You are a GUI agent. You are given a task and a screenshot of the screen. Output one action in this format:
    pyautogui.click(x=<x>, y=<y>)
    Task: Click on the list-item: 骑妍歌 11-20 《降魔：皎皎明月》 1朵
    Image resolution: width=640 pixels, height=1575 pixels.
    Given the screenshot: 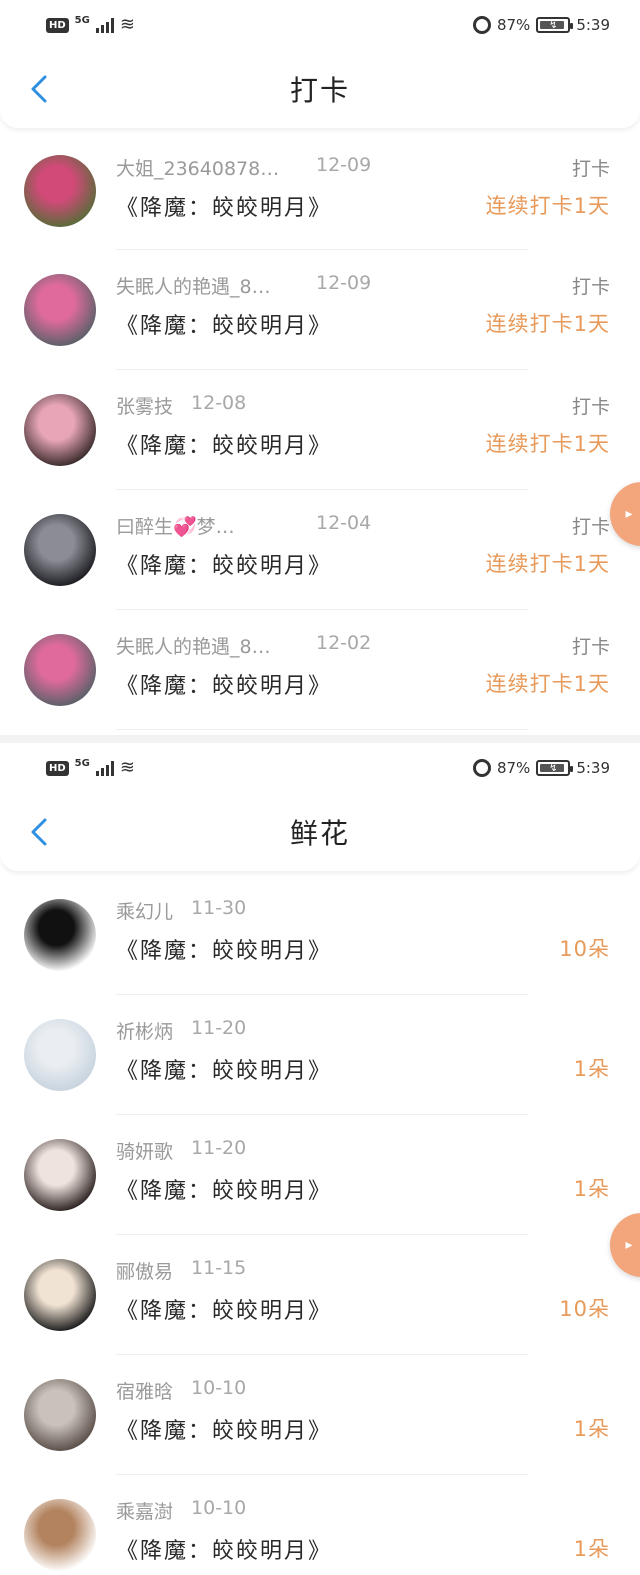 What is the action you would take?
    pyautogui.click(x=320, y=1175)
    